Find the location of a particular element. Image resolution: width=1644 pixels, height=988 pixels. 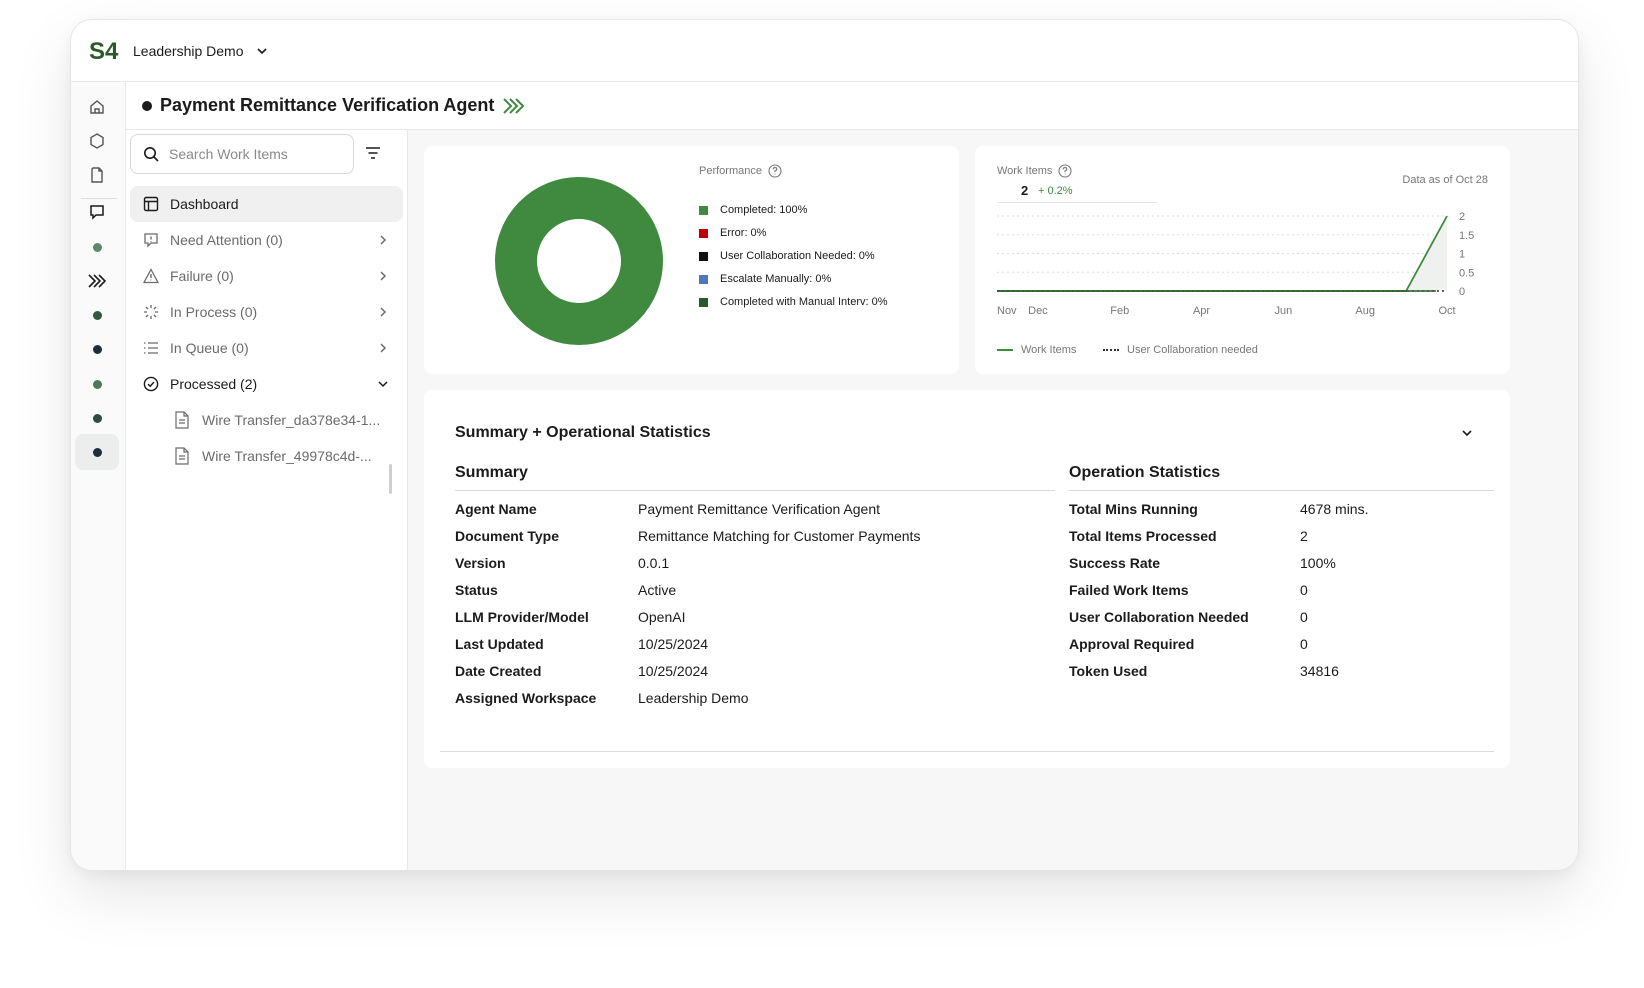

panel-scrollbar is located at coordinates (390, 479).